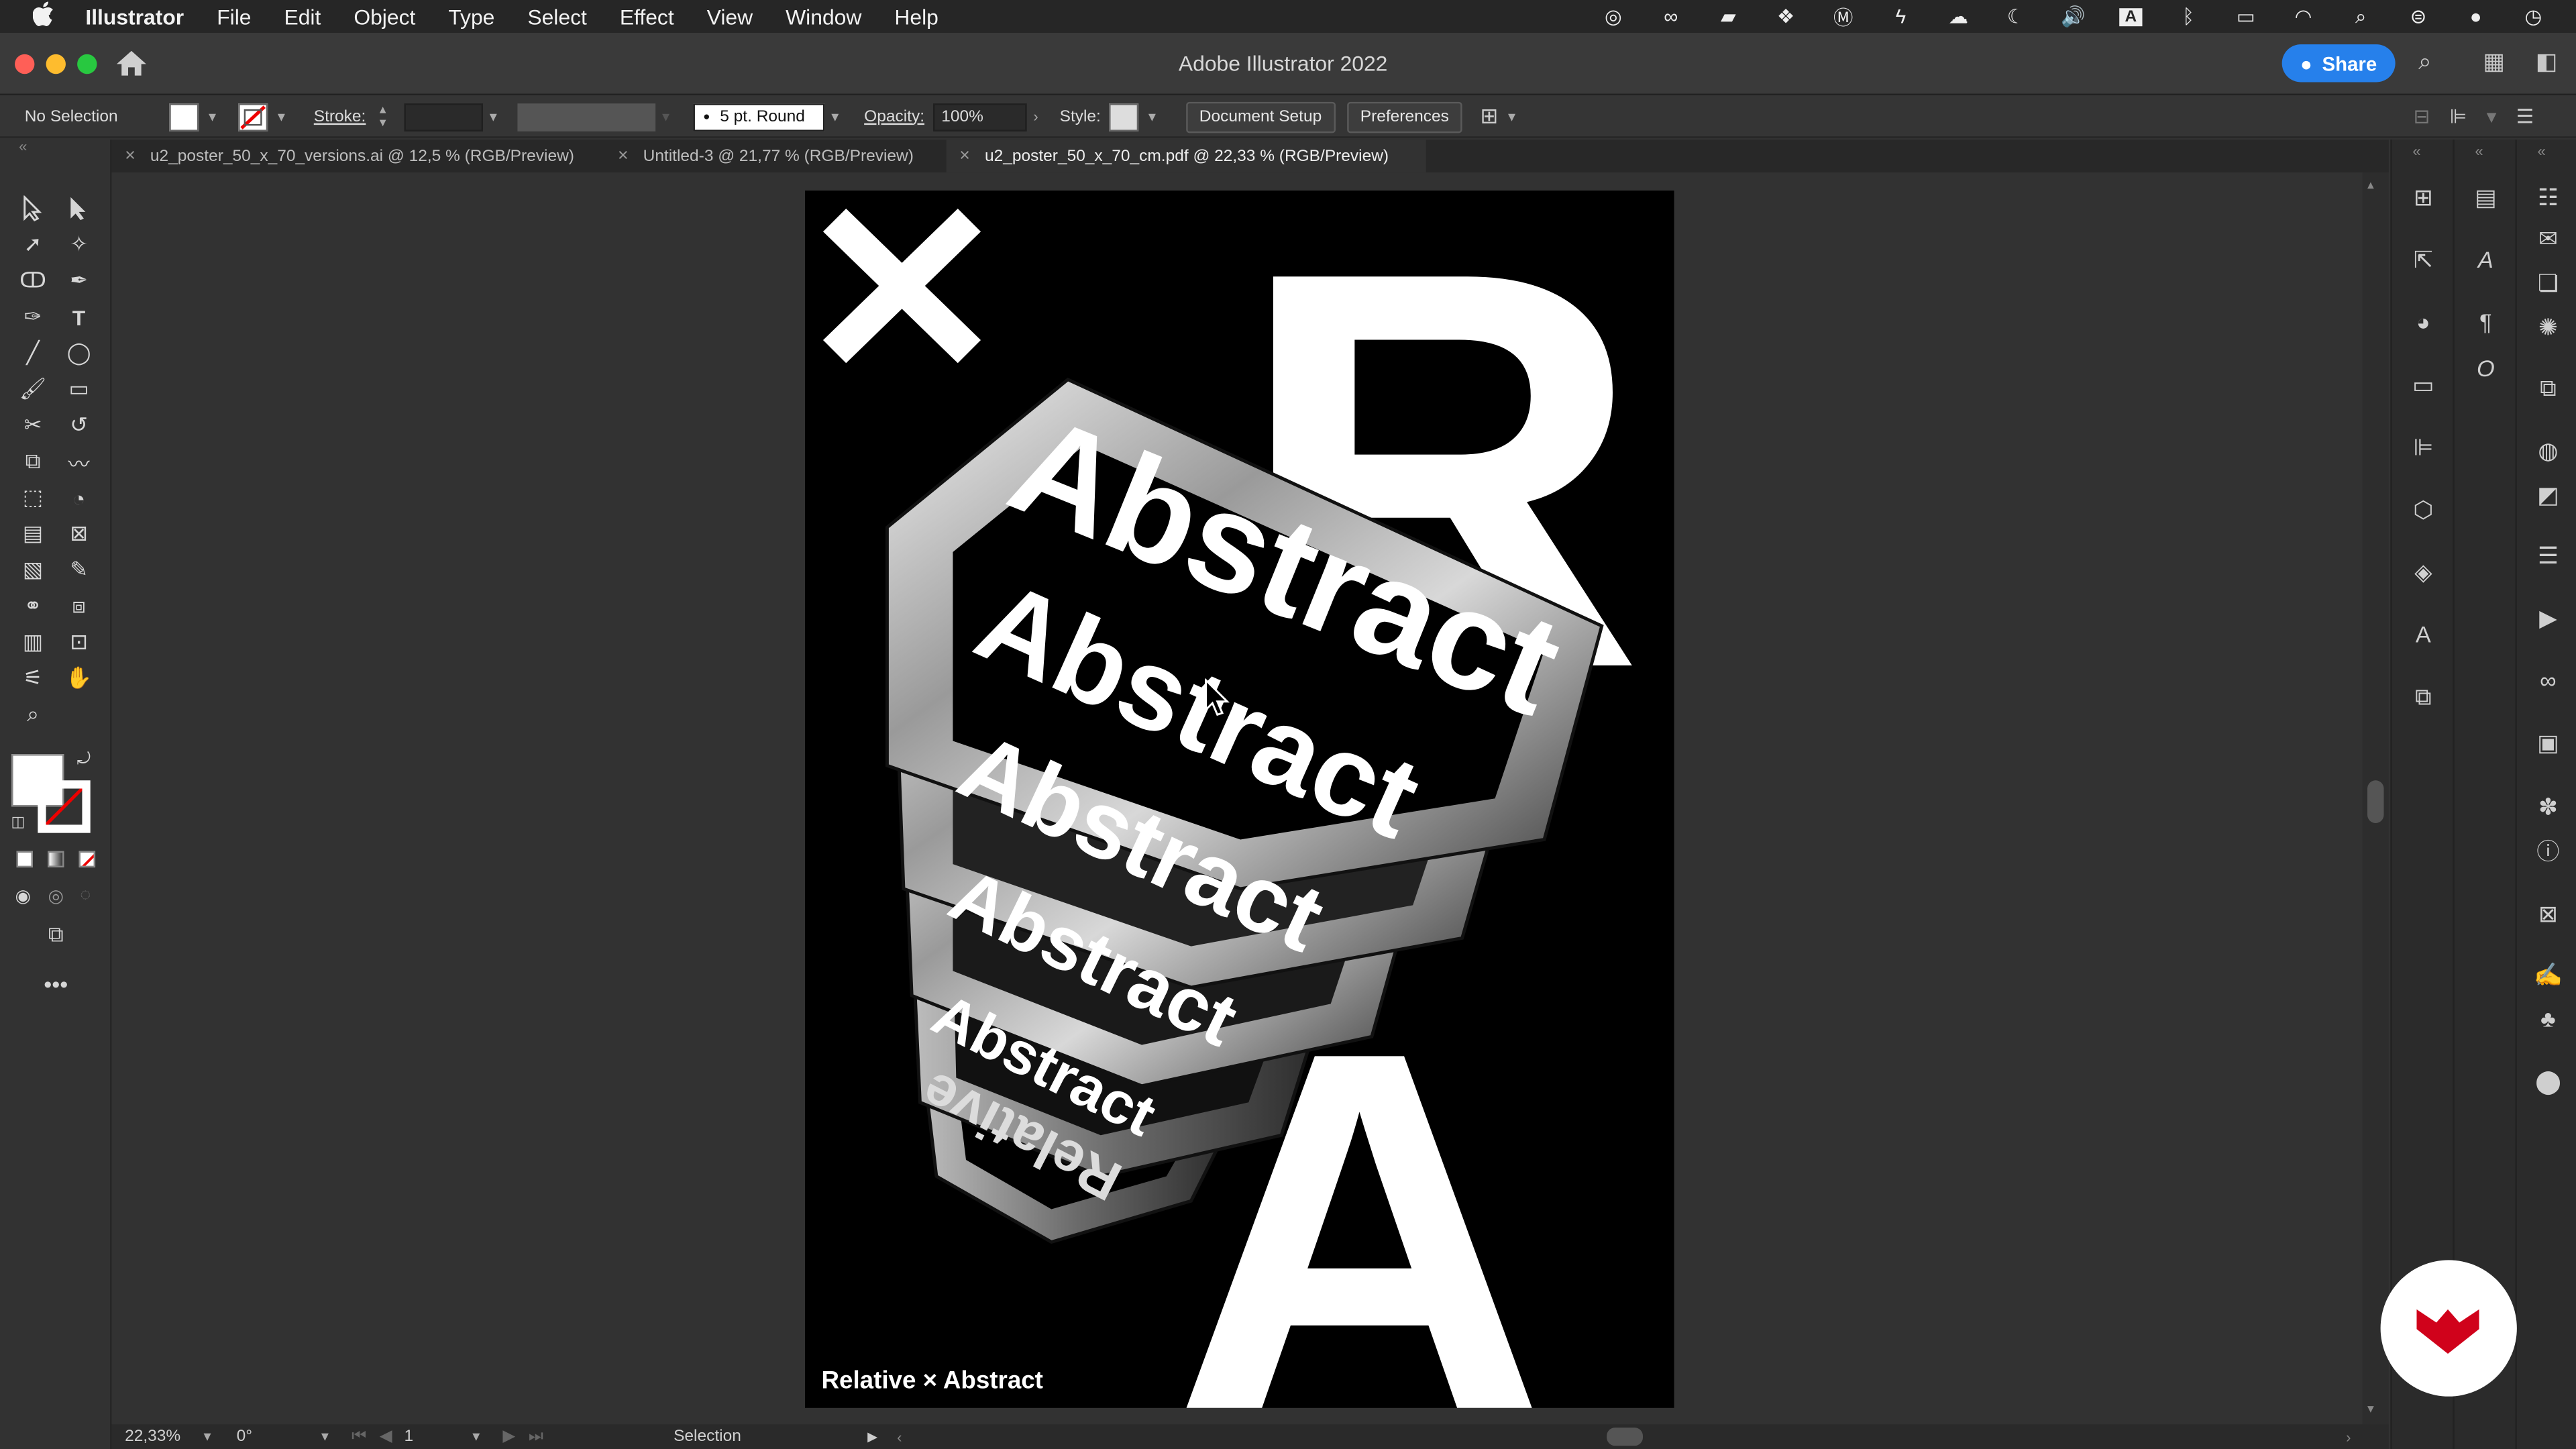 The height and width of the screenshot is (1449, 2576). What do you see at coordinates (32, 533) in the screenshot?
I see `perspective-grid-tool-icon: ▤` at bounding box center [32, 533].